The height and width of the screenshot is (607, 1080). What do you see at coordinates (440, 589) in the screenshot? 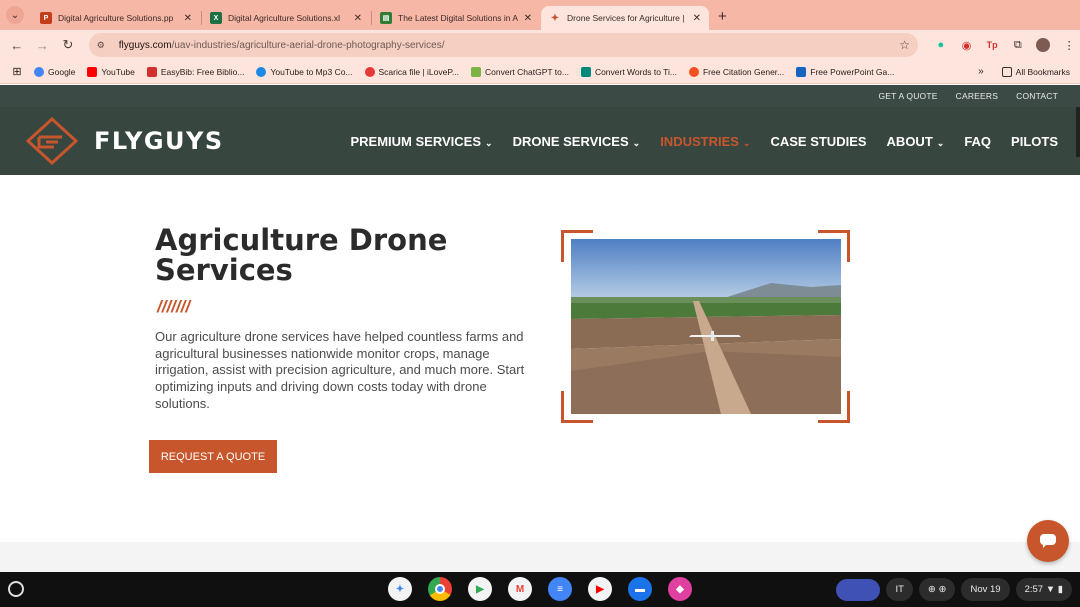
I see `chrome-icon` at bounding box center [440, 589].